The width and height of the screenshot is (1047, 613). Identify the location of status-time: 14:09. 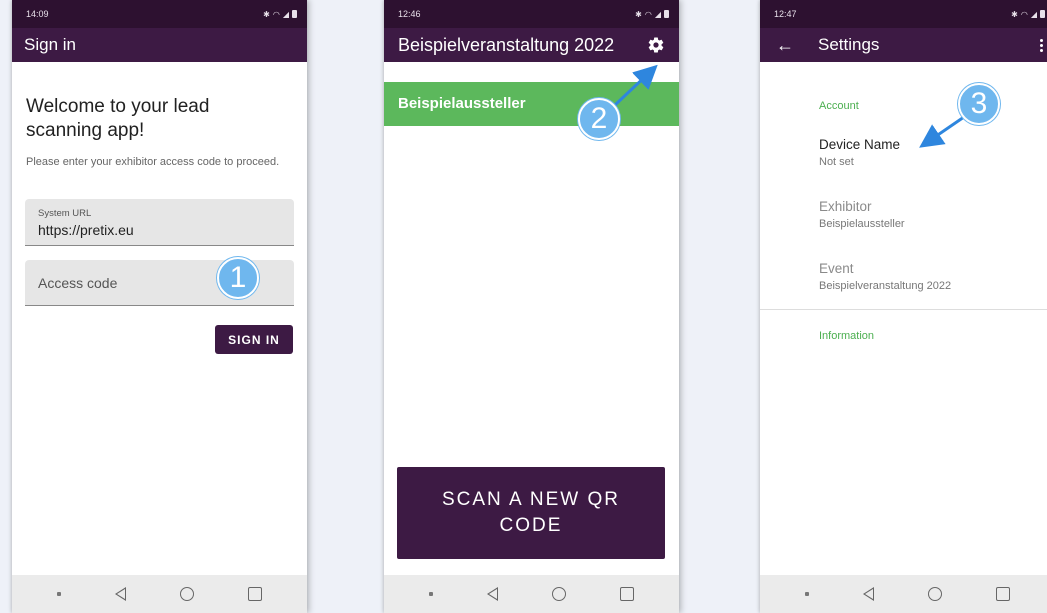
(37, 14).